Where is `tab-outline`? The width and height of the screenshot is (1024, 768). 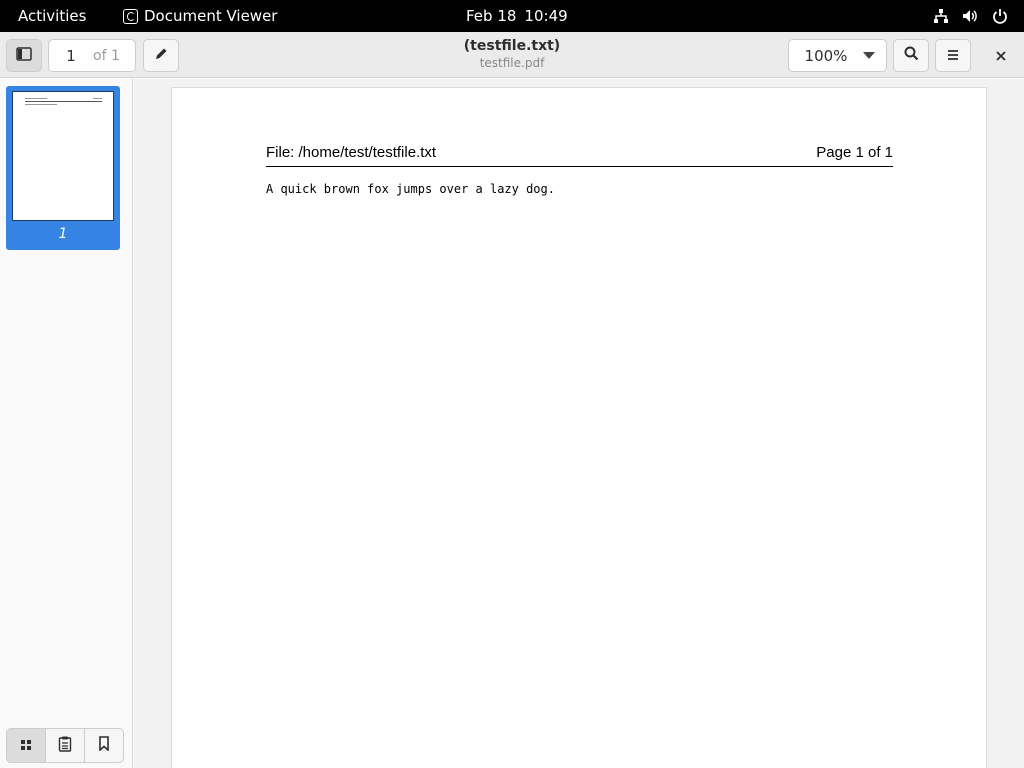
tab-outline is located at coordinates (65, 745).